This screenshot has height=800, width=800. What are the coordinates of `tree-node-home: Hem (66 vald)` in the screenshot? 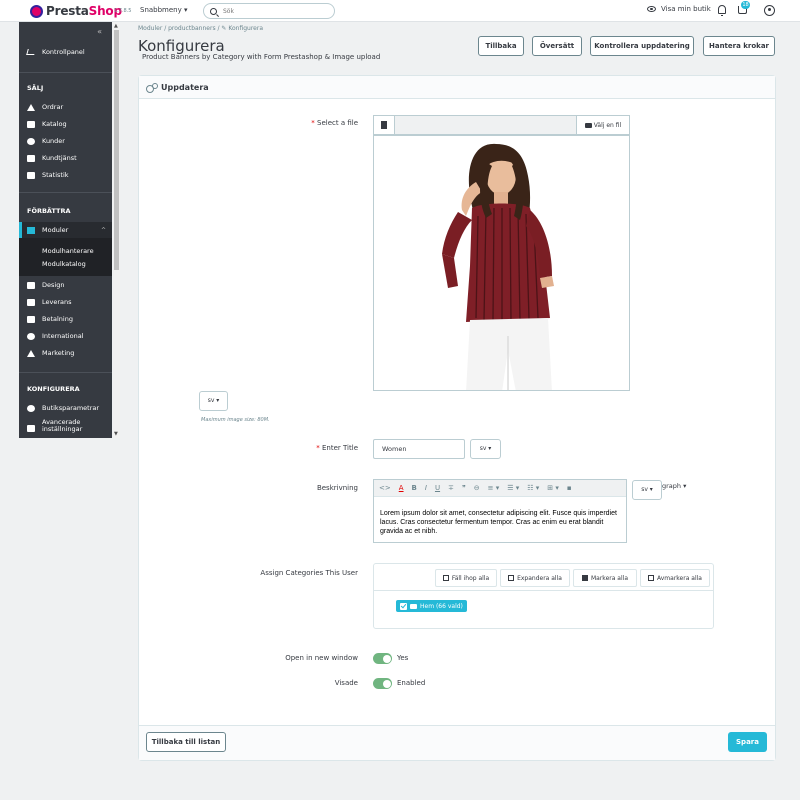 It's located at (431, 606).